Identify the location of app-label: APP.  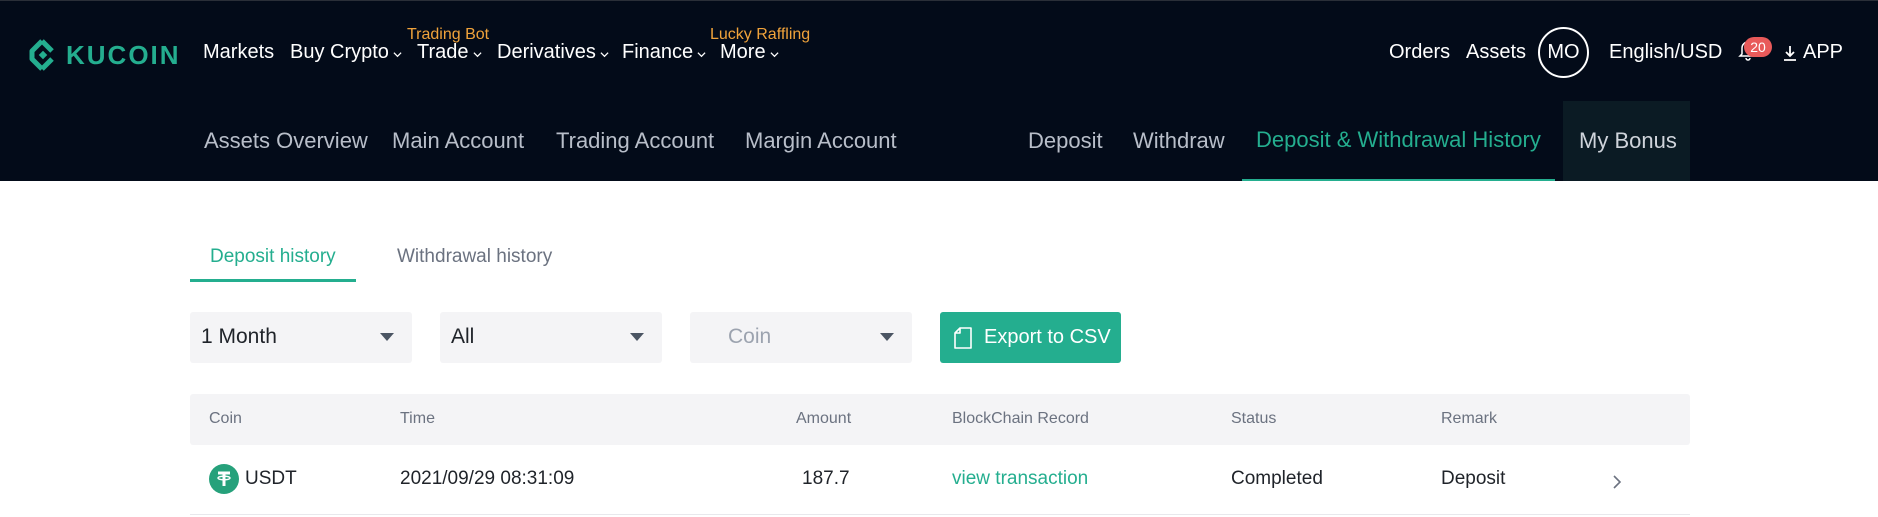
(1823, 52).